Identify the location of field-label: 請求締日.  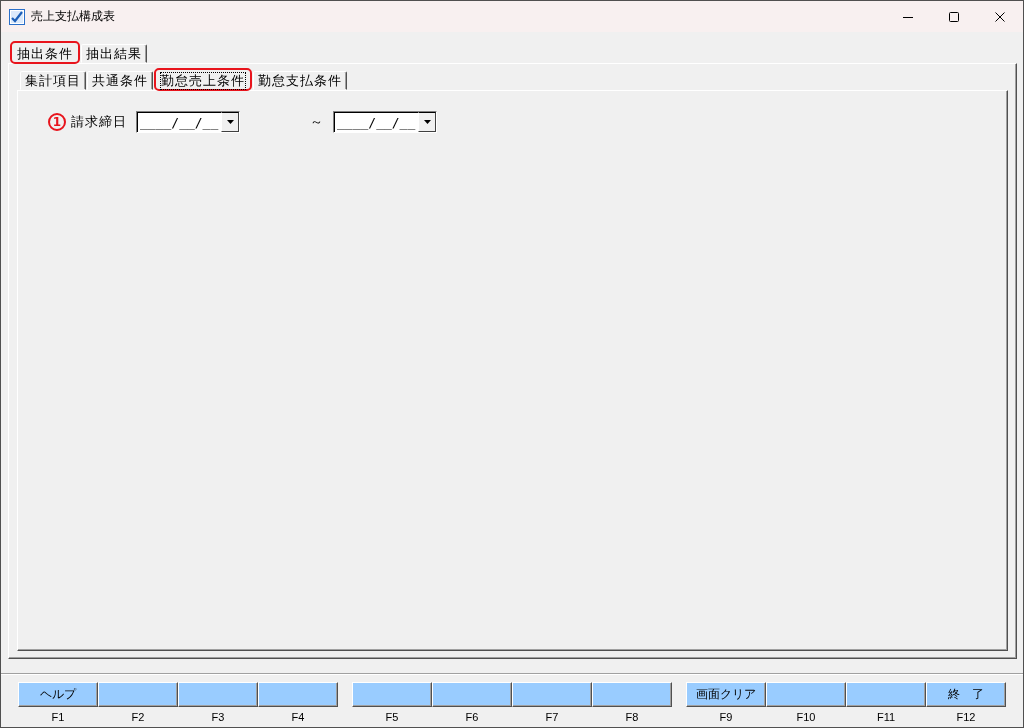
(99, 122).